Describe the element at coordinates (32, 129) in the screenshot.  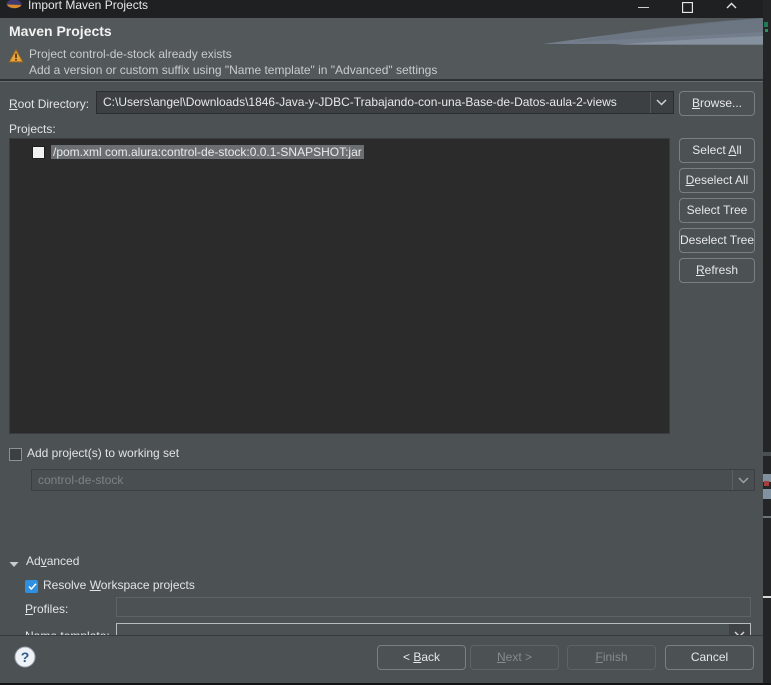
I see `projects-label: Projects:` at that location.